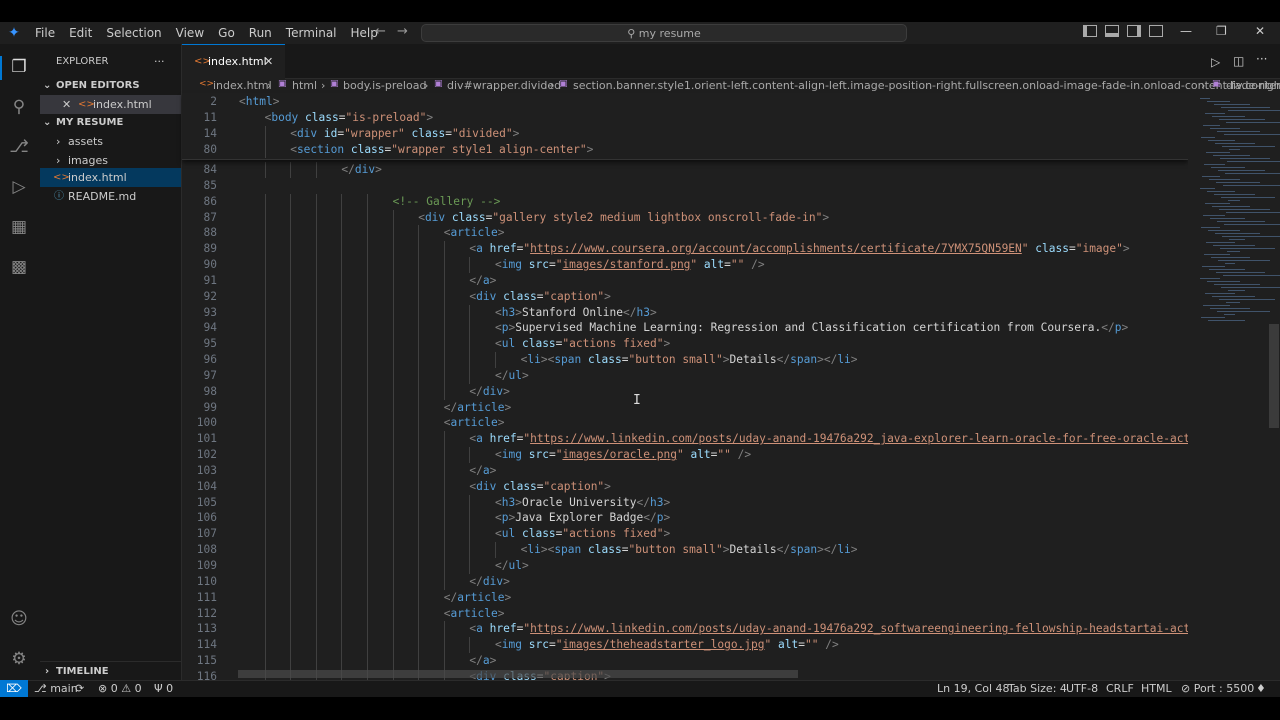 Image resolution: width=1280 pixels, height=720 pixels. I want to click on toggle-panel-icon, so click(1112, 31).